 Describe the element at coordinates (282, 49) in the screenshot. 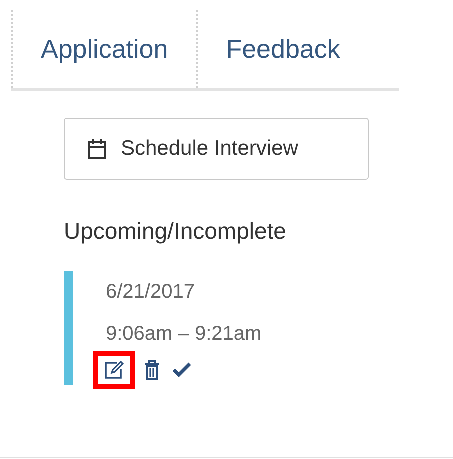

I see `tab: Feedback` at that location.